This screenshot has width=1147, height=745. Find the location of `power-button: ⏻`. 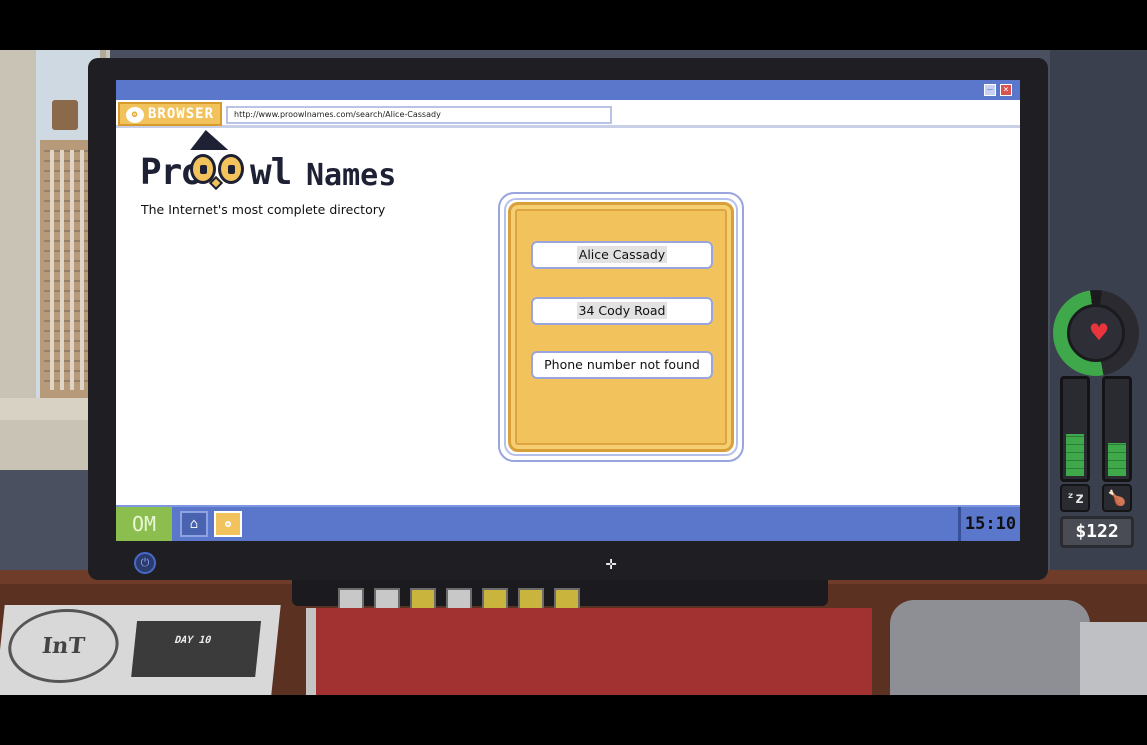

power-button: ⏻ is located at coordinates (145, 563).